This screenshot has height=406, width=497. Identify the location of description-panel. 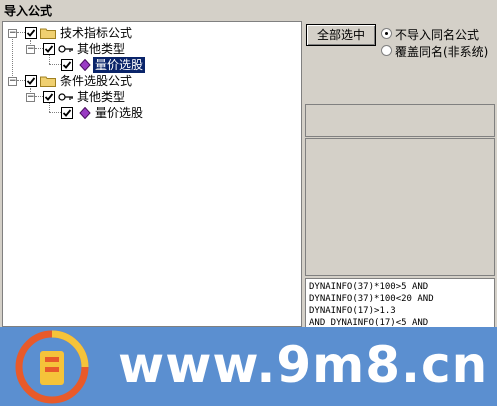
(400, 207).